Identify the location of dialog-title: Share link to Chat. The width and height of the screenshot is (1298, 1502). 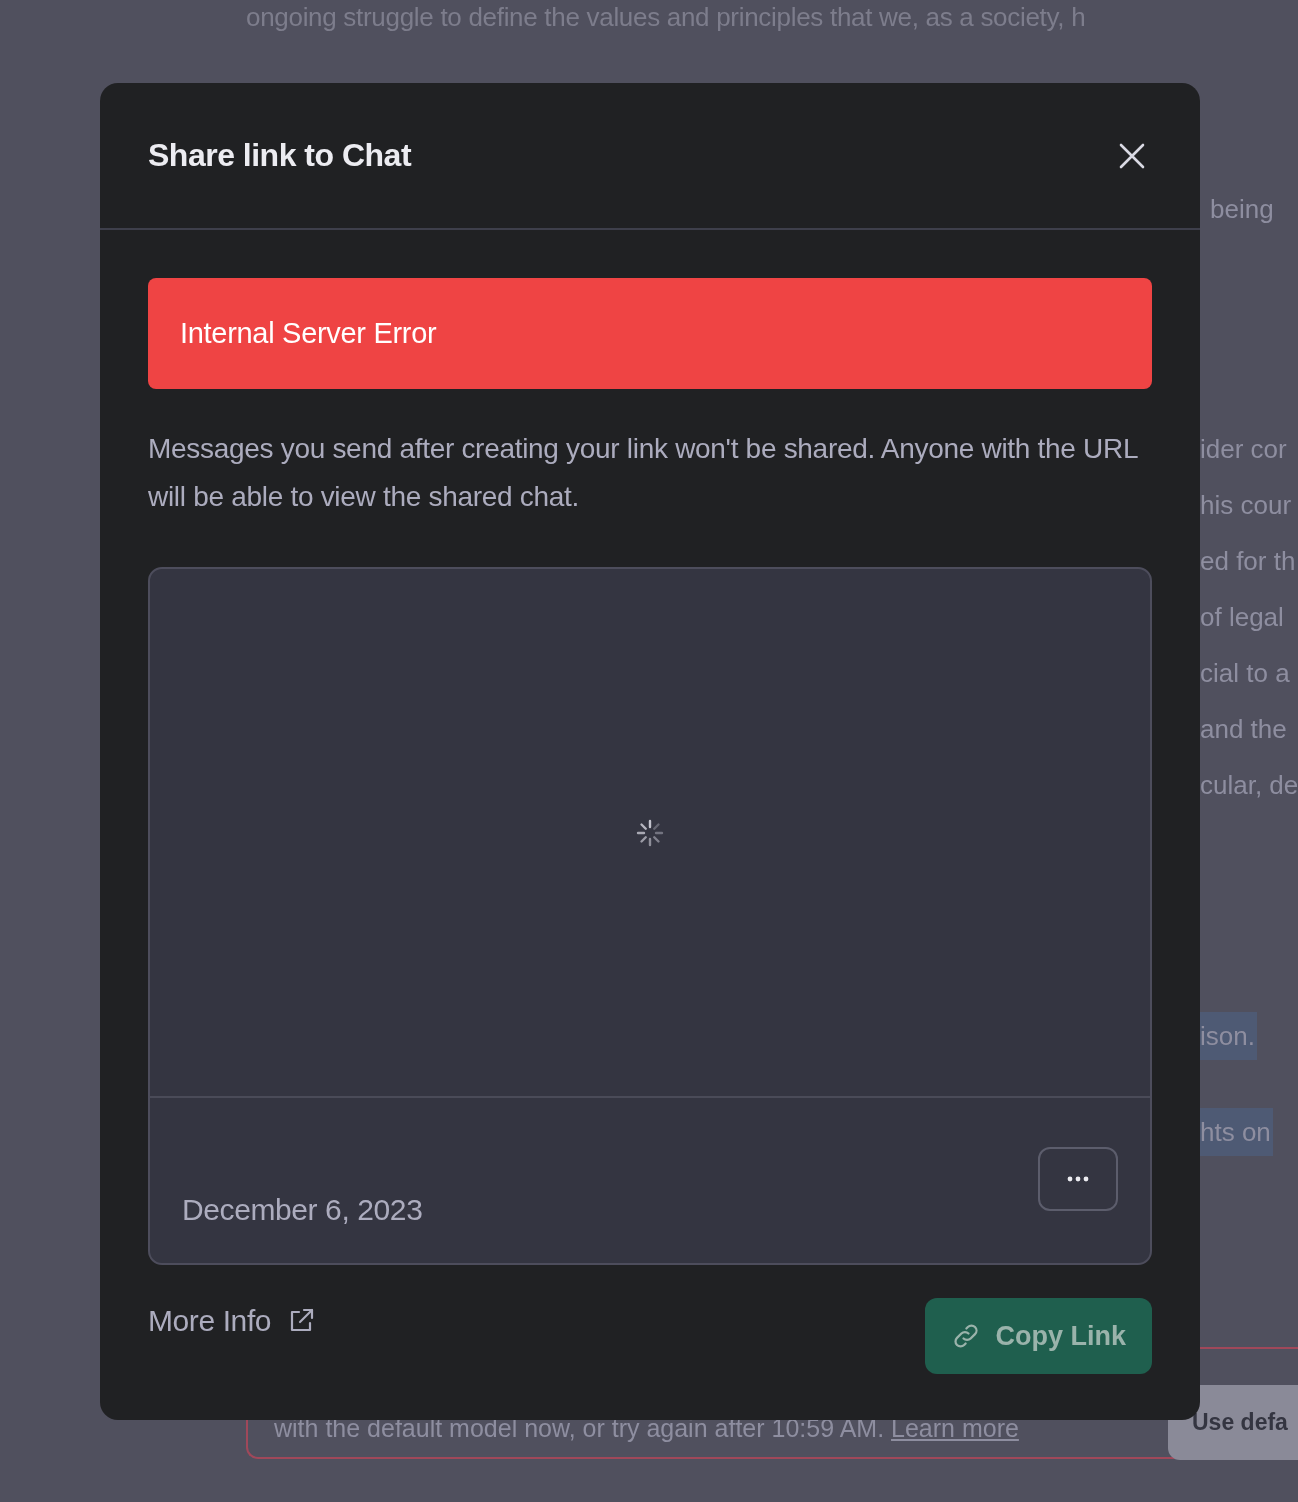
(280, 155).